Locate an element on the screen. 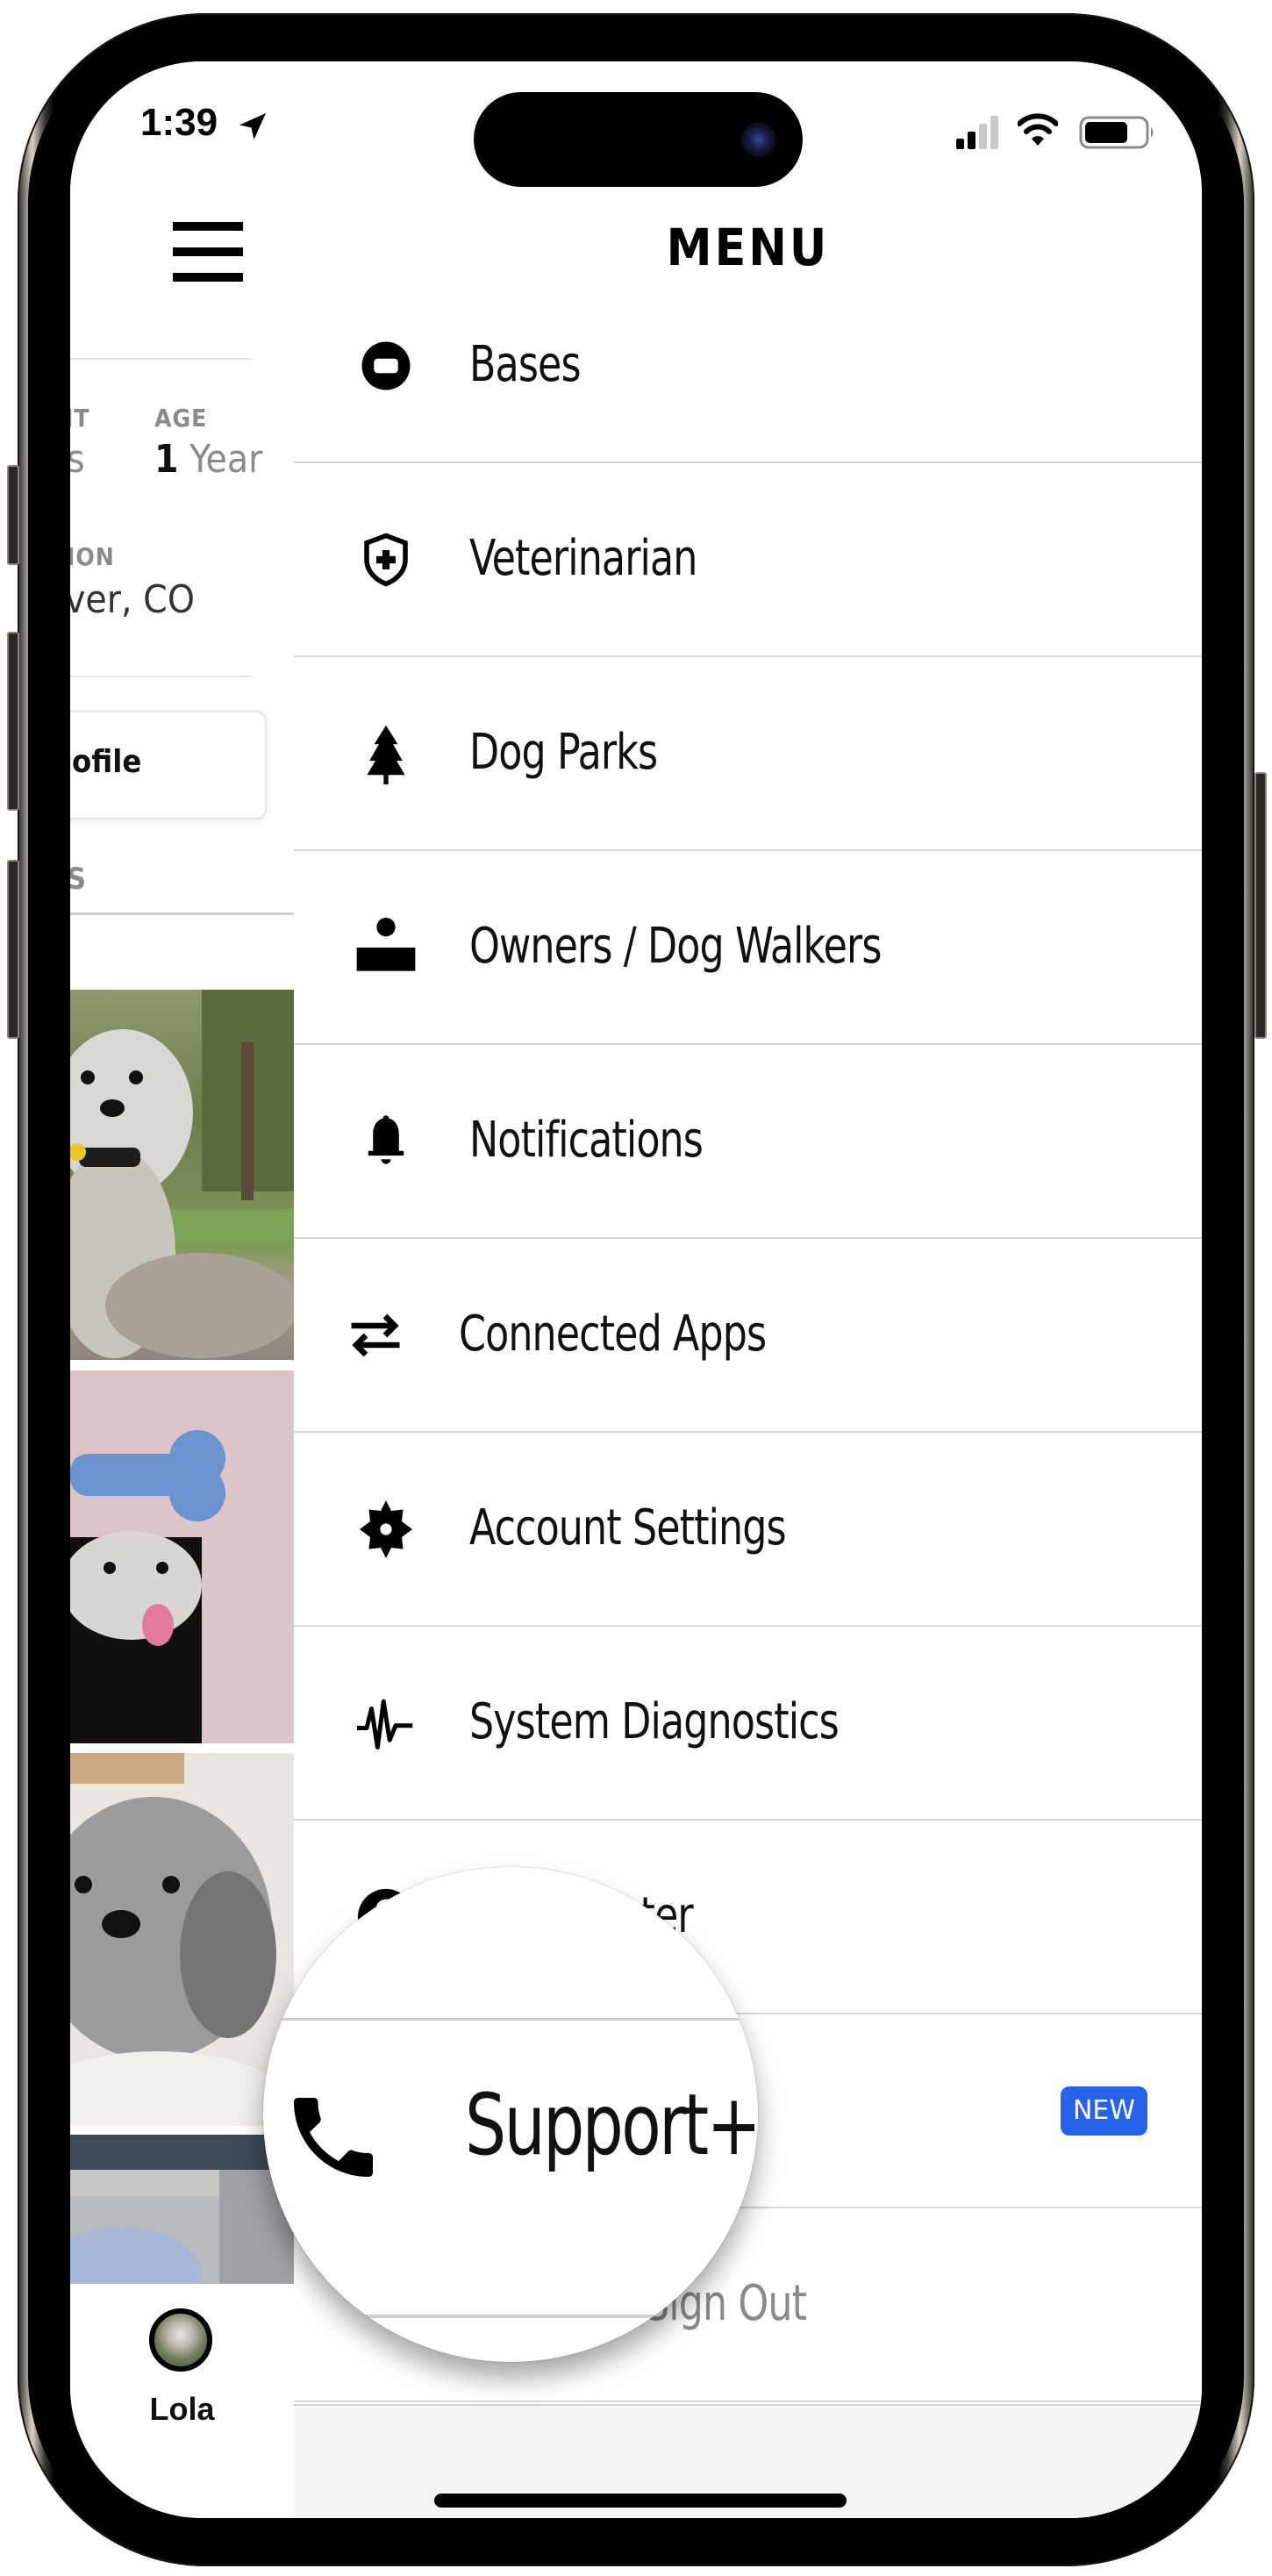 This screenshot has width=1272, height=2576. tree-icon is located at coordinates (386, 753).